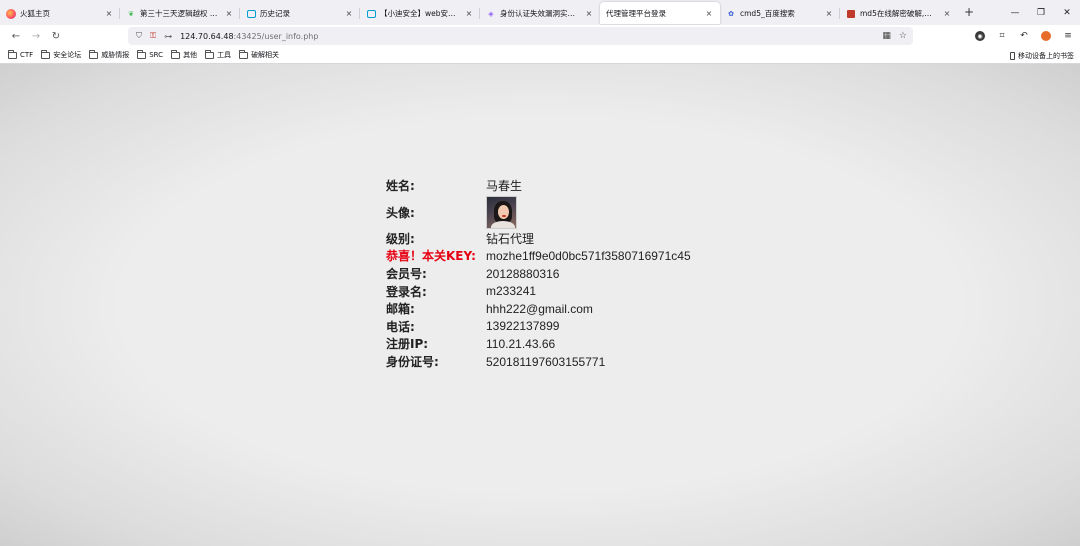 The width and height of the screenshot is (1080, 546). What do you see at coordinates (501, 212) in the screenshot?
I see `avatar` at bounding box center [501, 212].